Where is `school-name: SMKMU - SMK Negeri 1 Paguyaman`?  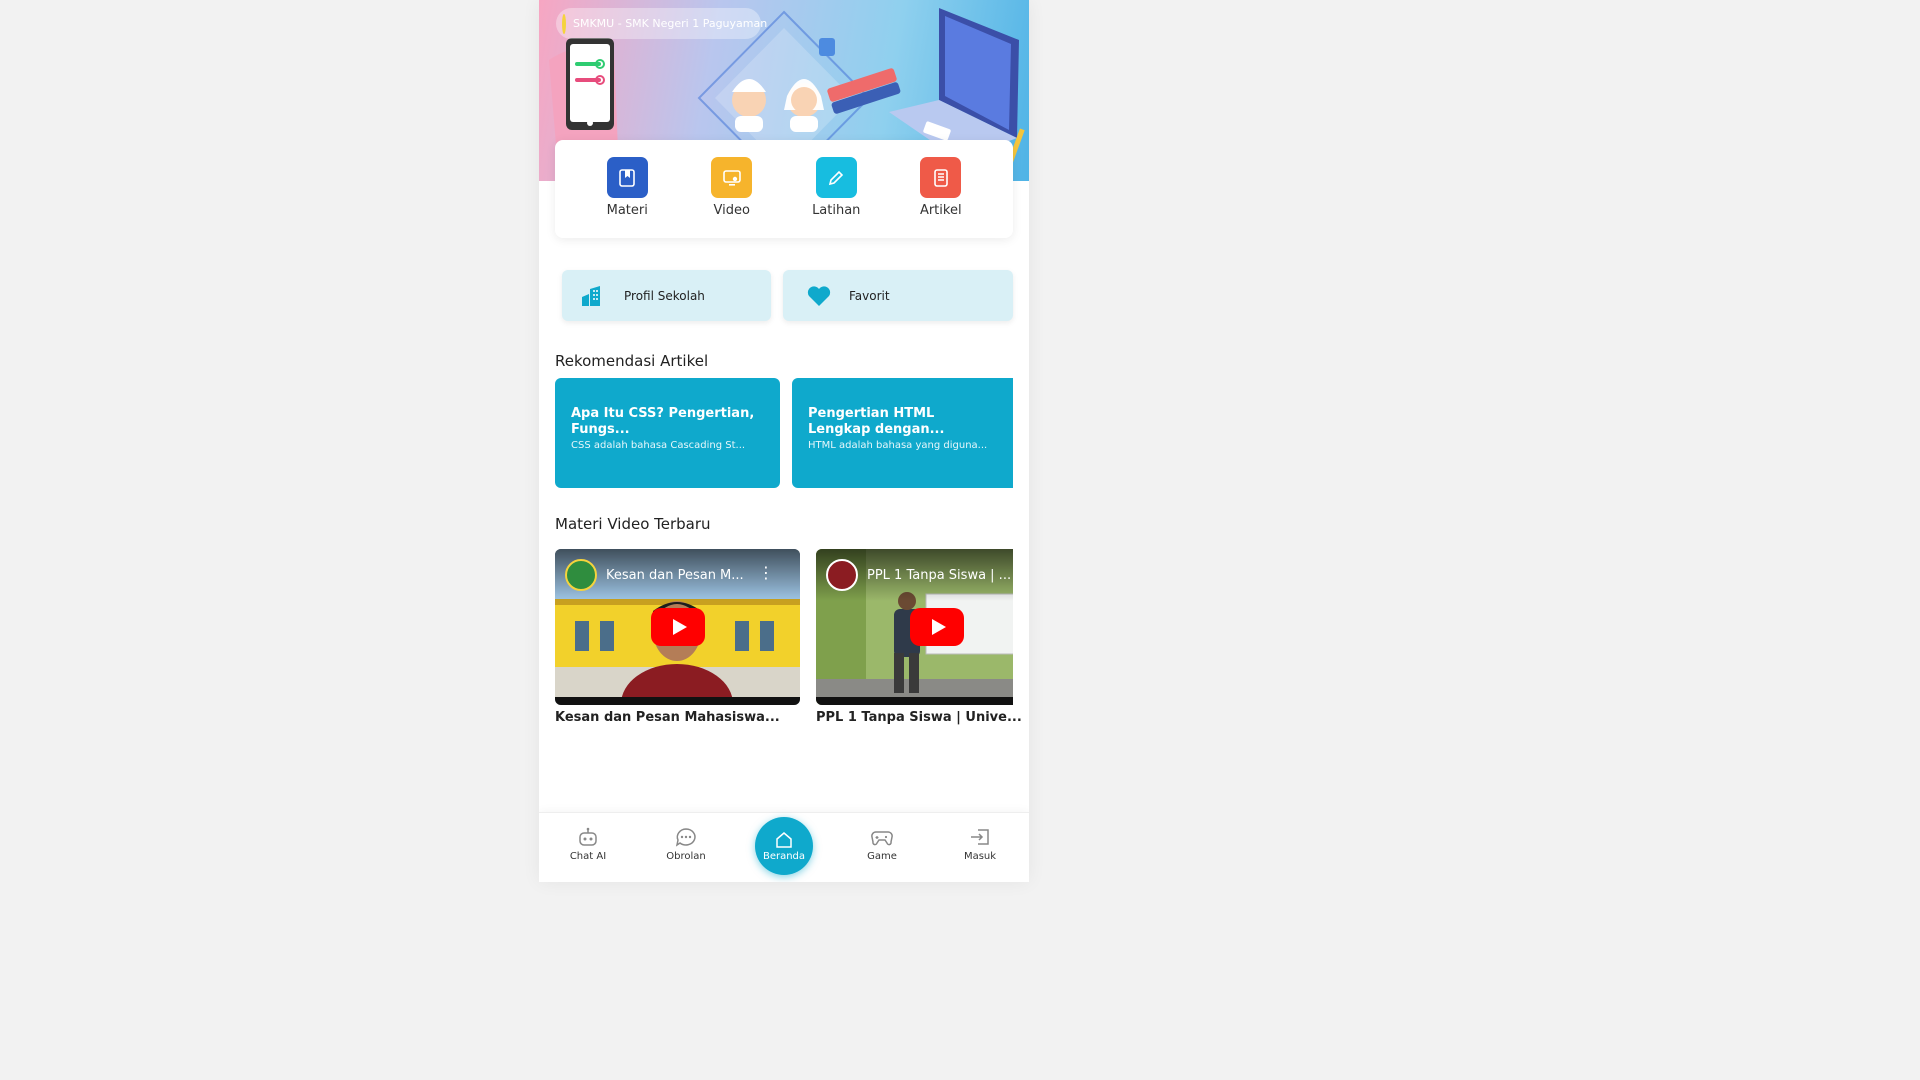
school-name: SMKMU - SMK Negeri 1 Paguyaman is located at coordinates (670, 23).